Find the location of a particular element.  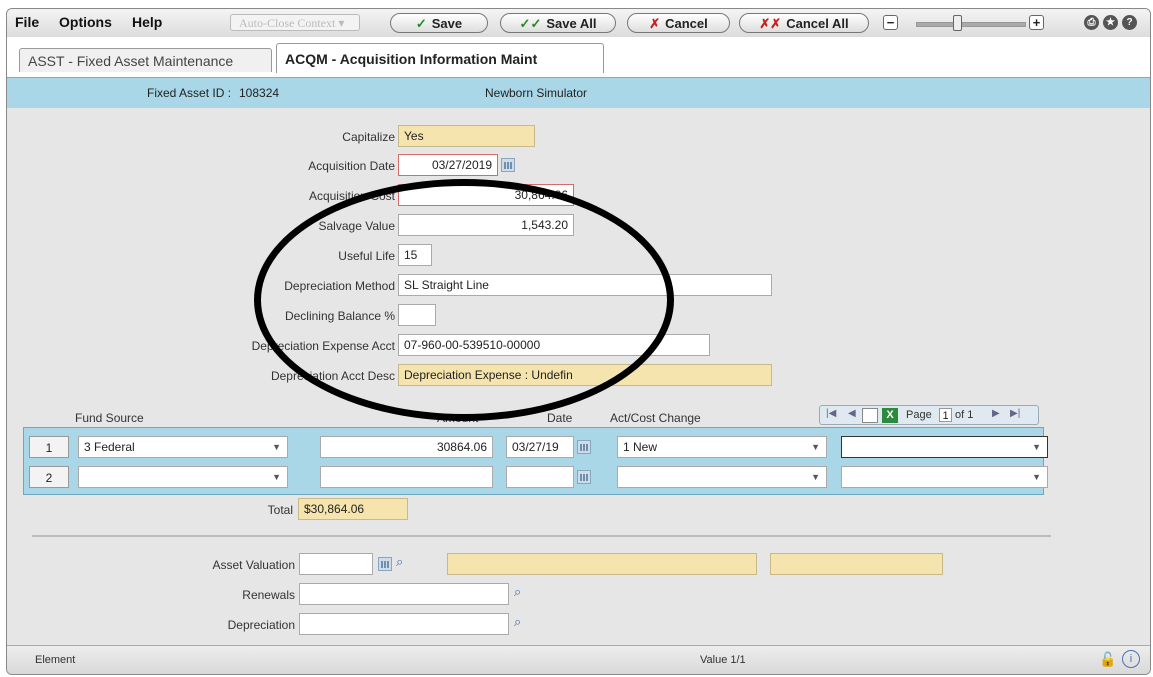

save-button: ✓ Save is located at coordinates (439, 23).